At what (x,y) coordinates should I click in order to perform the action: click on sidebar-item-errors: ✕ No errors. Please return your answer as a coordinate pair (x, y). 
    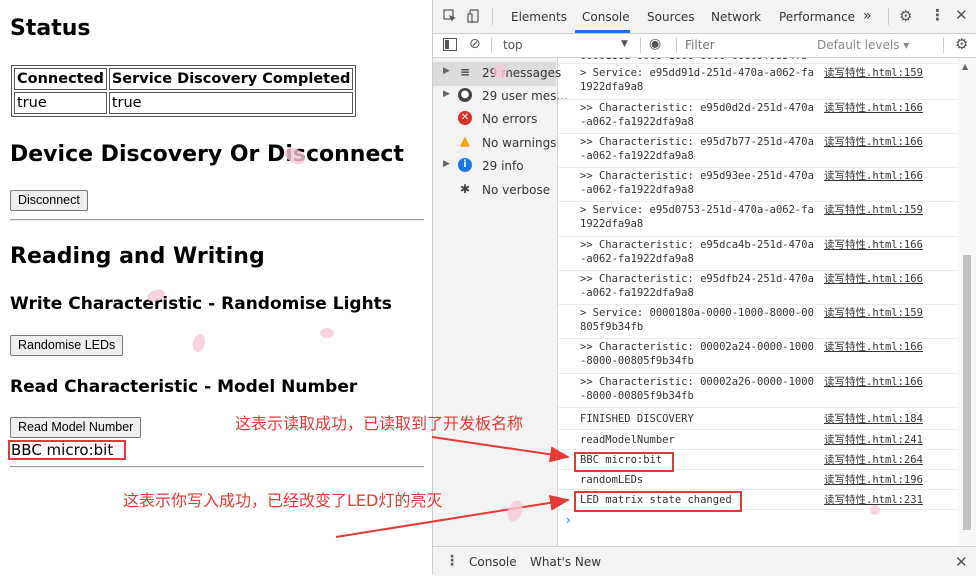
    Looking at the image, I should click on (494, 120).